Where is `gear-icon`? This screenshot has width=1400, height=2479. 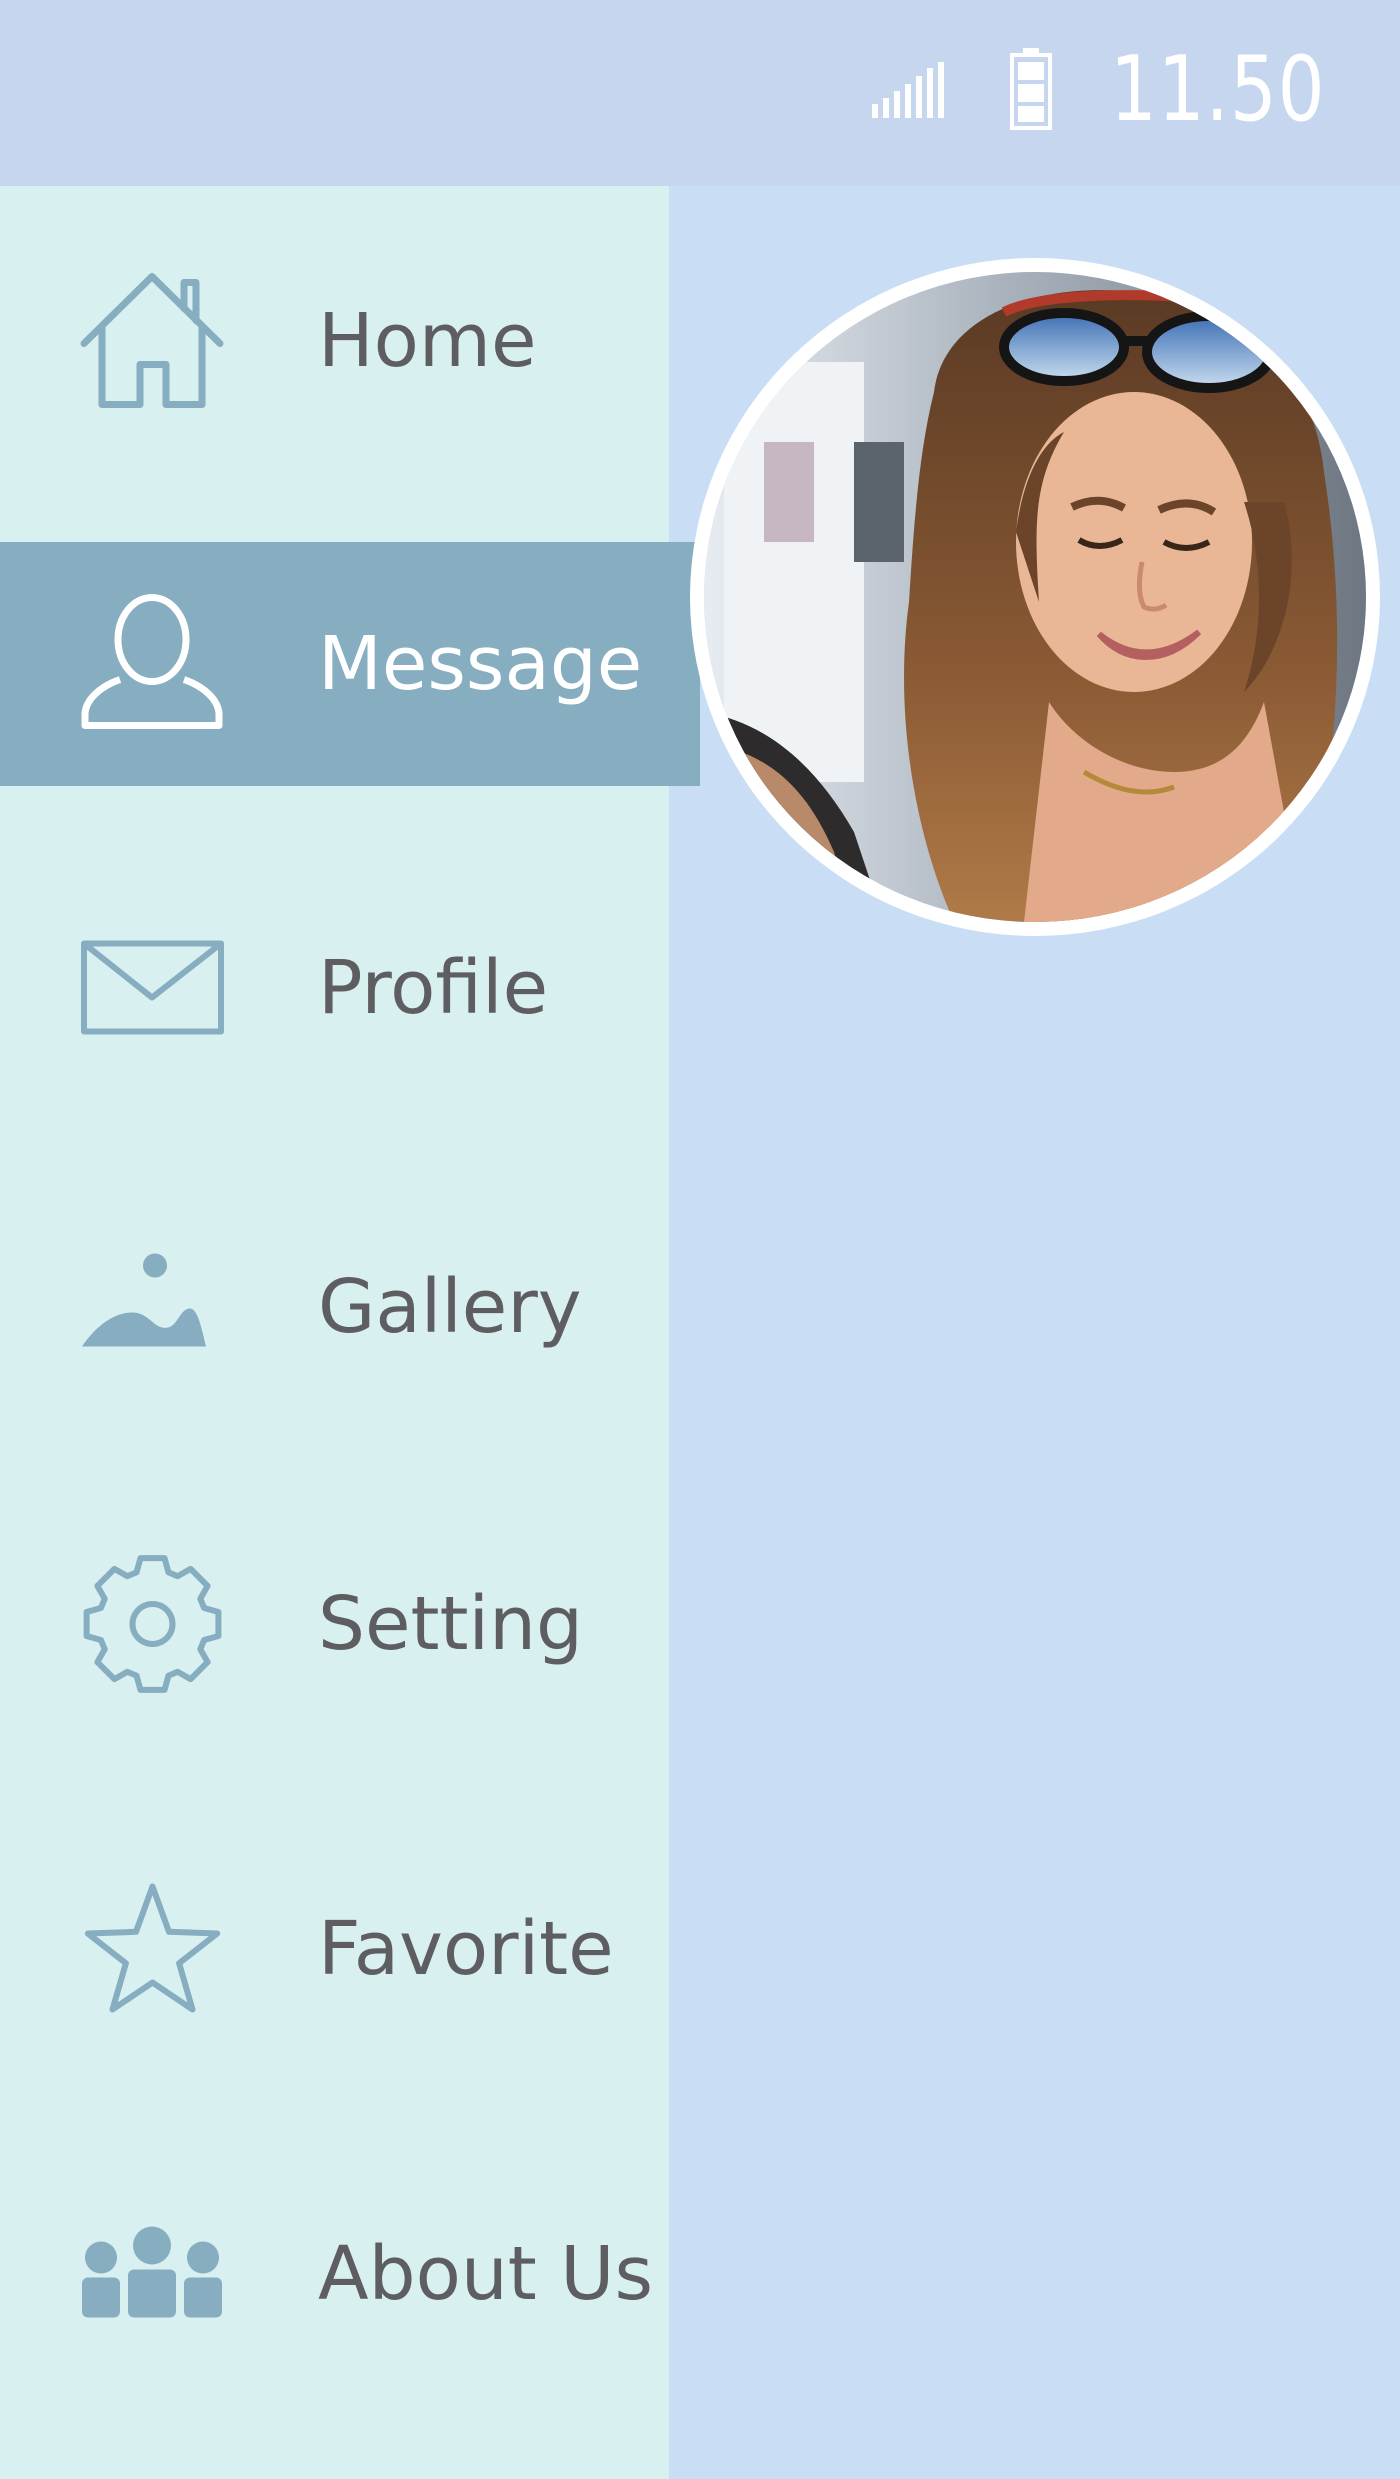
gear-icon is located at coordinates (152, 1624).